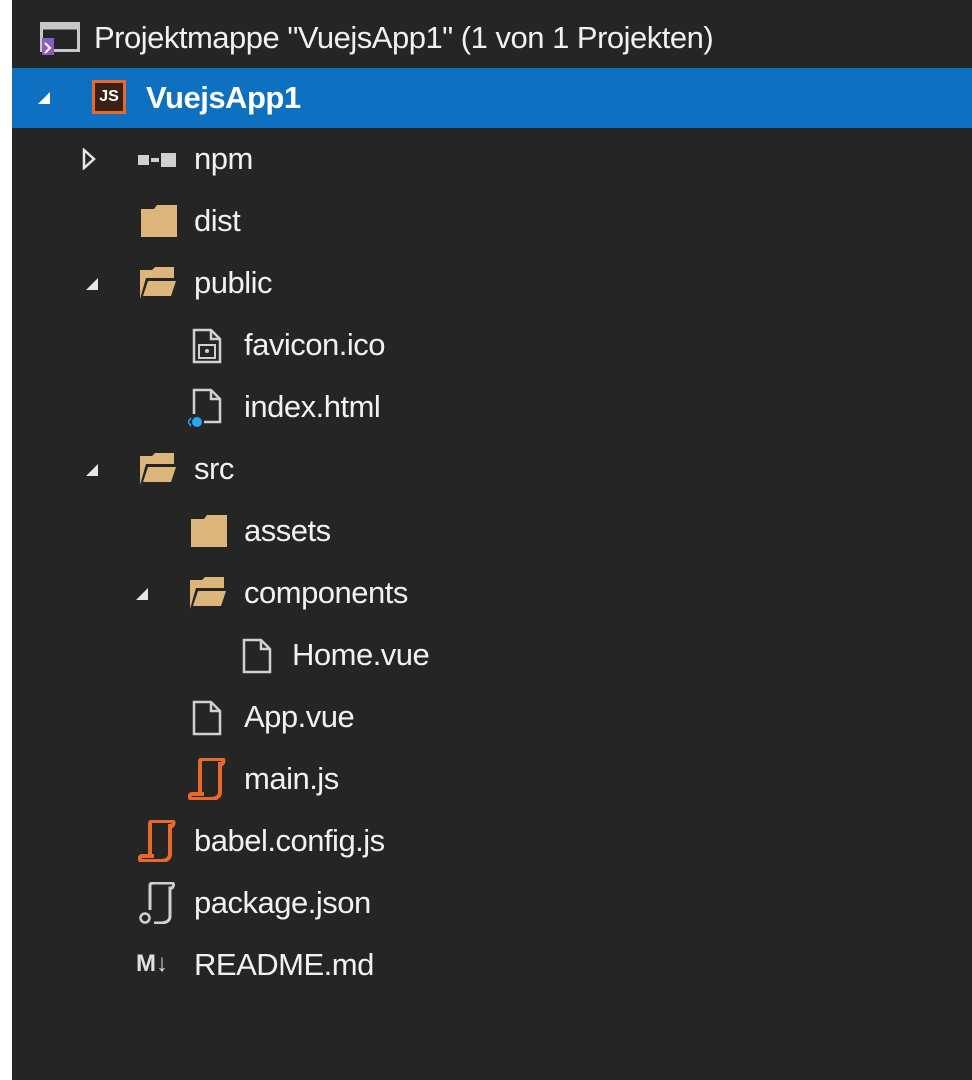  What do you see at coordinates (312, 406) in the screenshot?
I see `item-label: index.html` at bounding box center [312, 406].